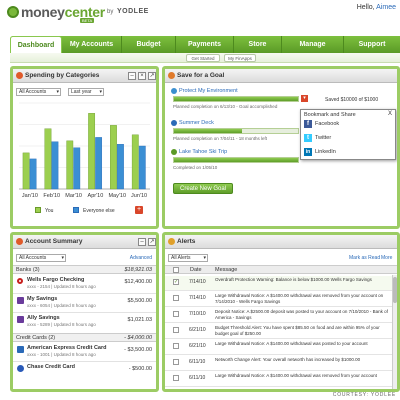  I want to click on tab-budget: Budget, so click(149, 44).